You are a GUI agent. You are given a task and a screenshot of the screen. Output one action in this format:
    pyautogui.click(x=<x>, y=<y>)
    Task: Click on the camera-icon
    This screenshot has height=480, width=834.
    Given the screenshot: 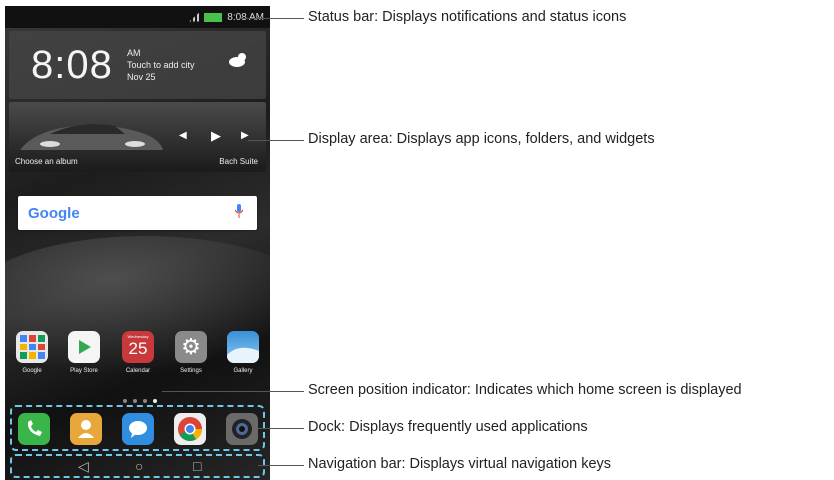 What is the action you would take?
    pyautogui.click(x=242, y=429)
    